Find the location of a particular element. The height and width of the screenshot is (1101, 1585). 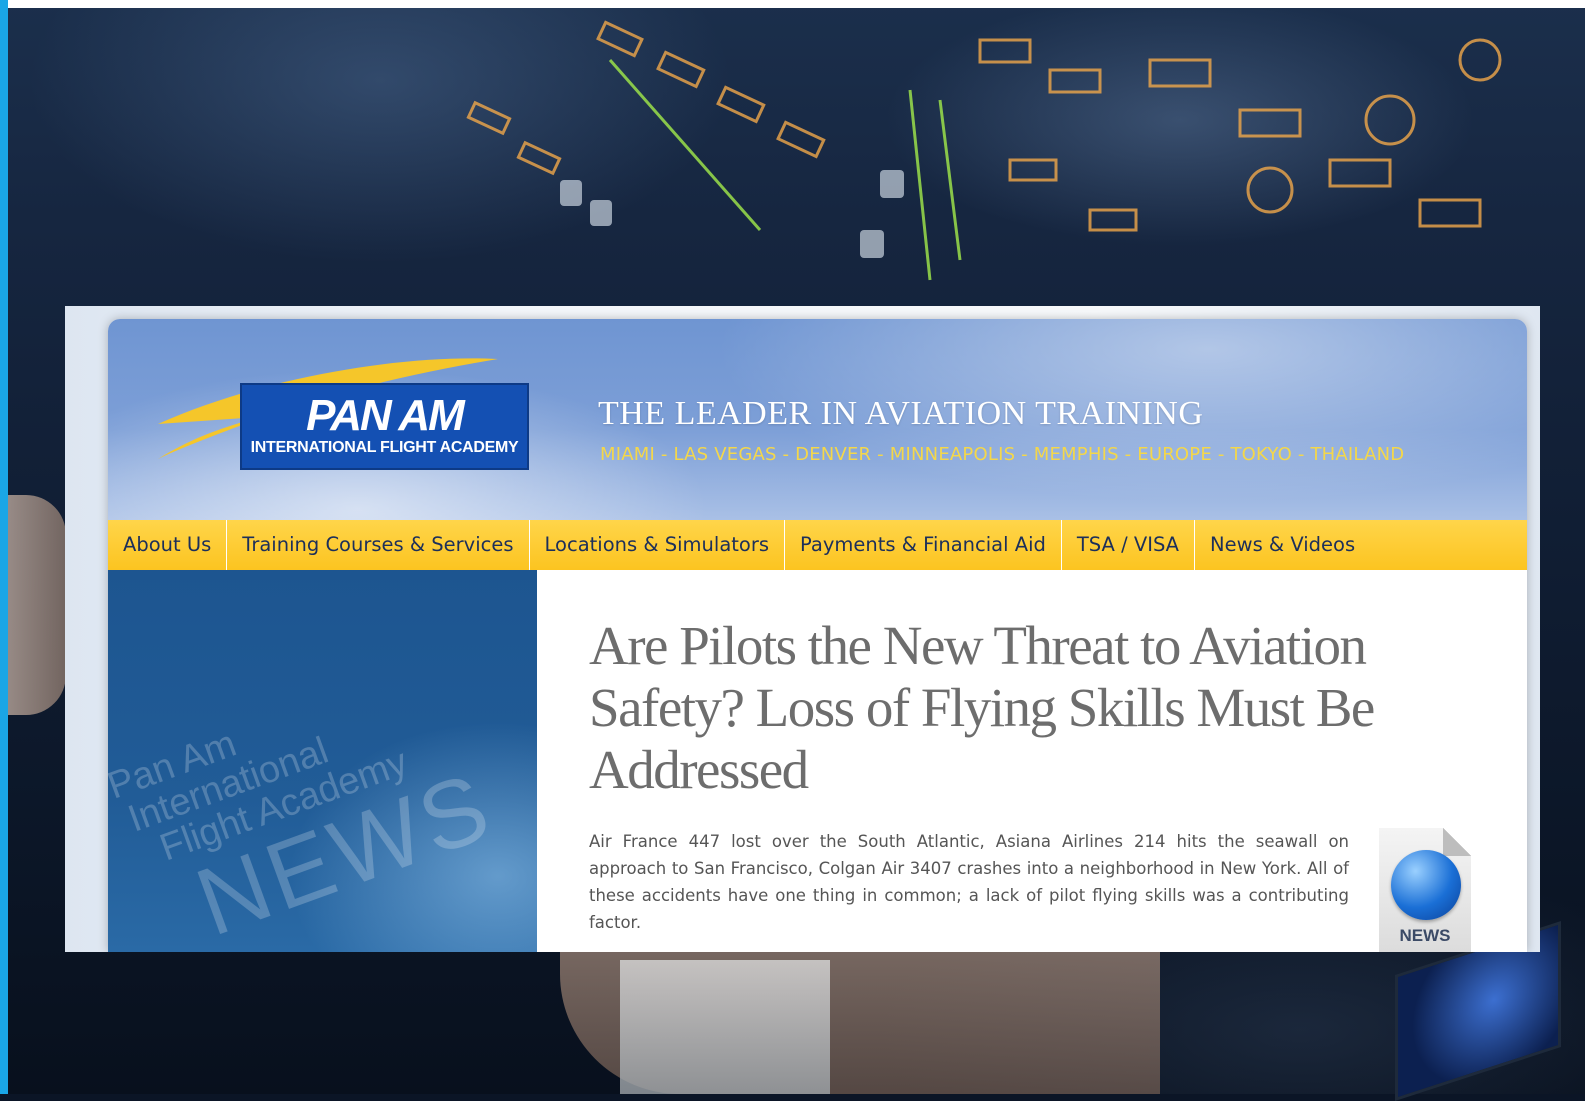

sidebar-news-banner: Pan Am International Flight Academy NEWS is located at coordinates (322, 761).